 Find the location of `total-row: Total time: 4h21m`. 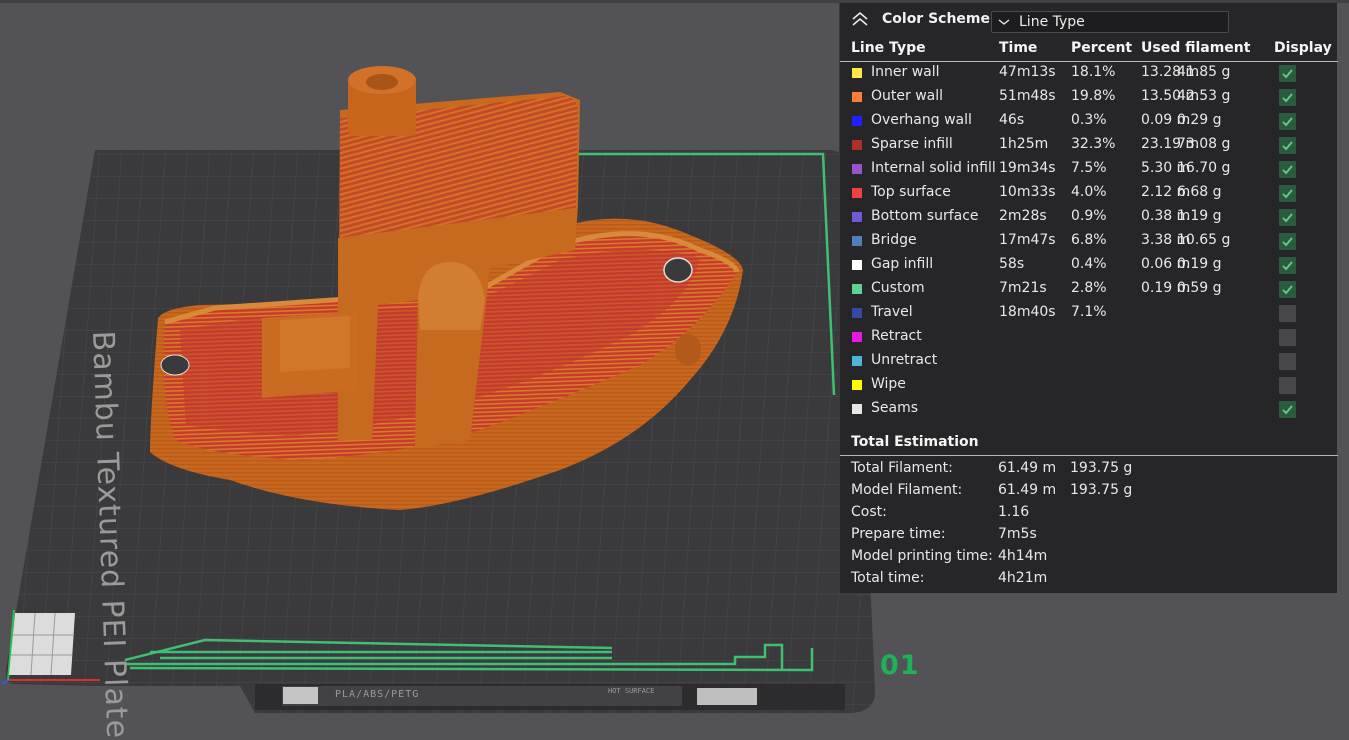

total-row: Total time: 4h21m is located at coordinates (1089, 581).